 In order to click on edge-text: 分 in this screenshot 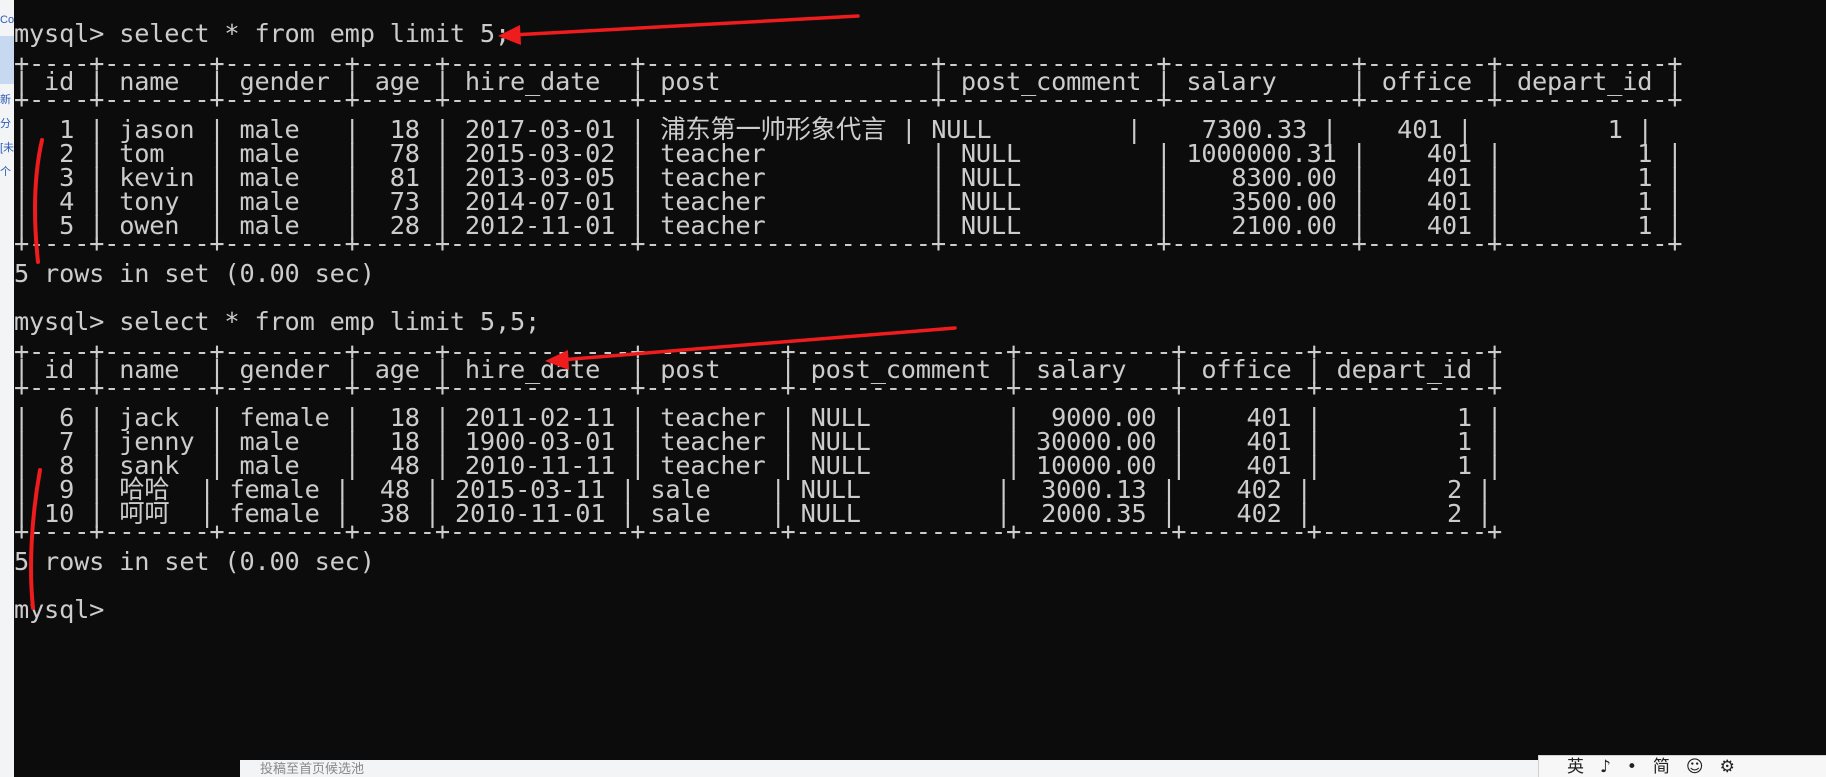, I will do `click(5, 124)`.